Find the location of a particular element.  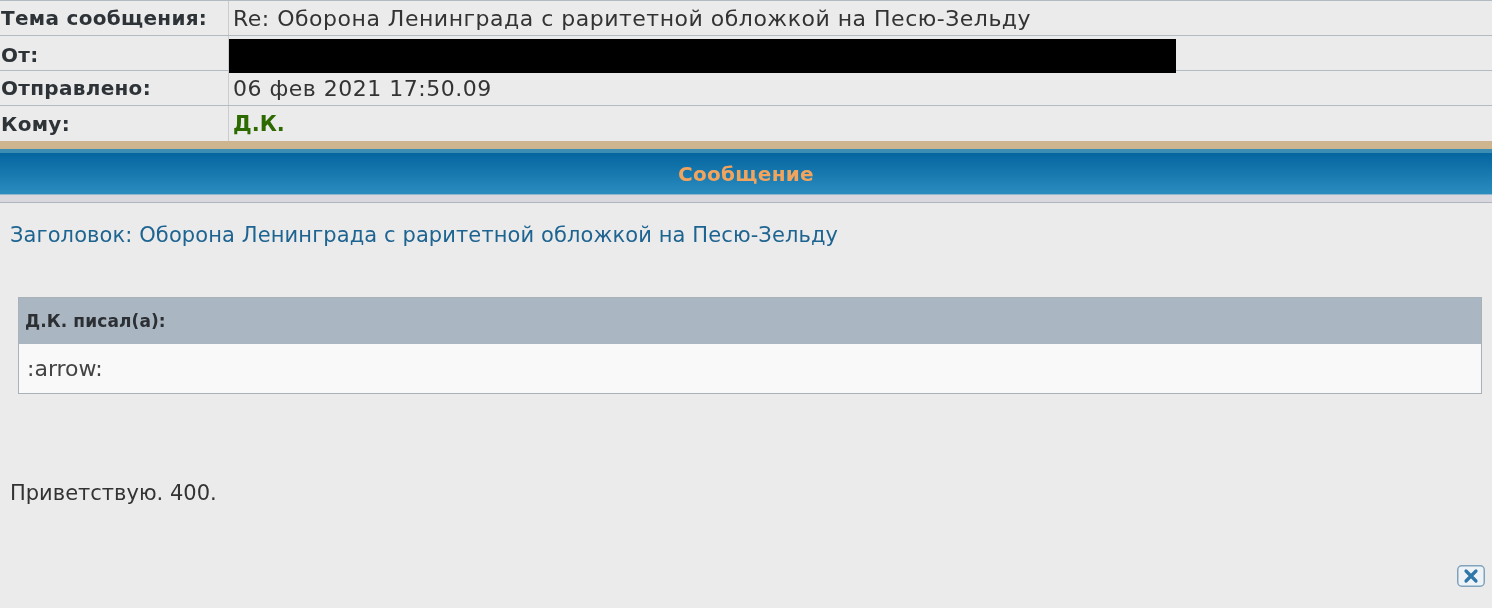

field-label: Кому: is located at coordinates (35, 123).